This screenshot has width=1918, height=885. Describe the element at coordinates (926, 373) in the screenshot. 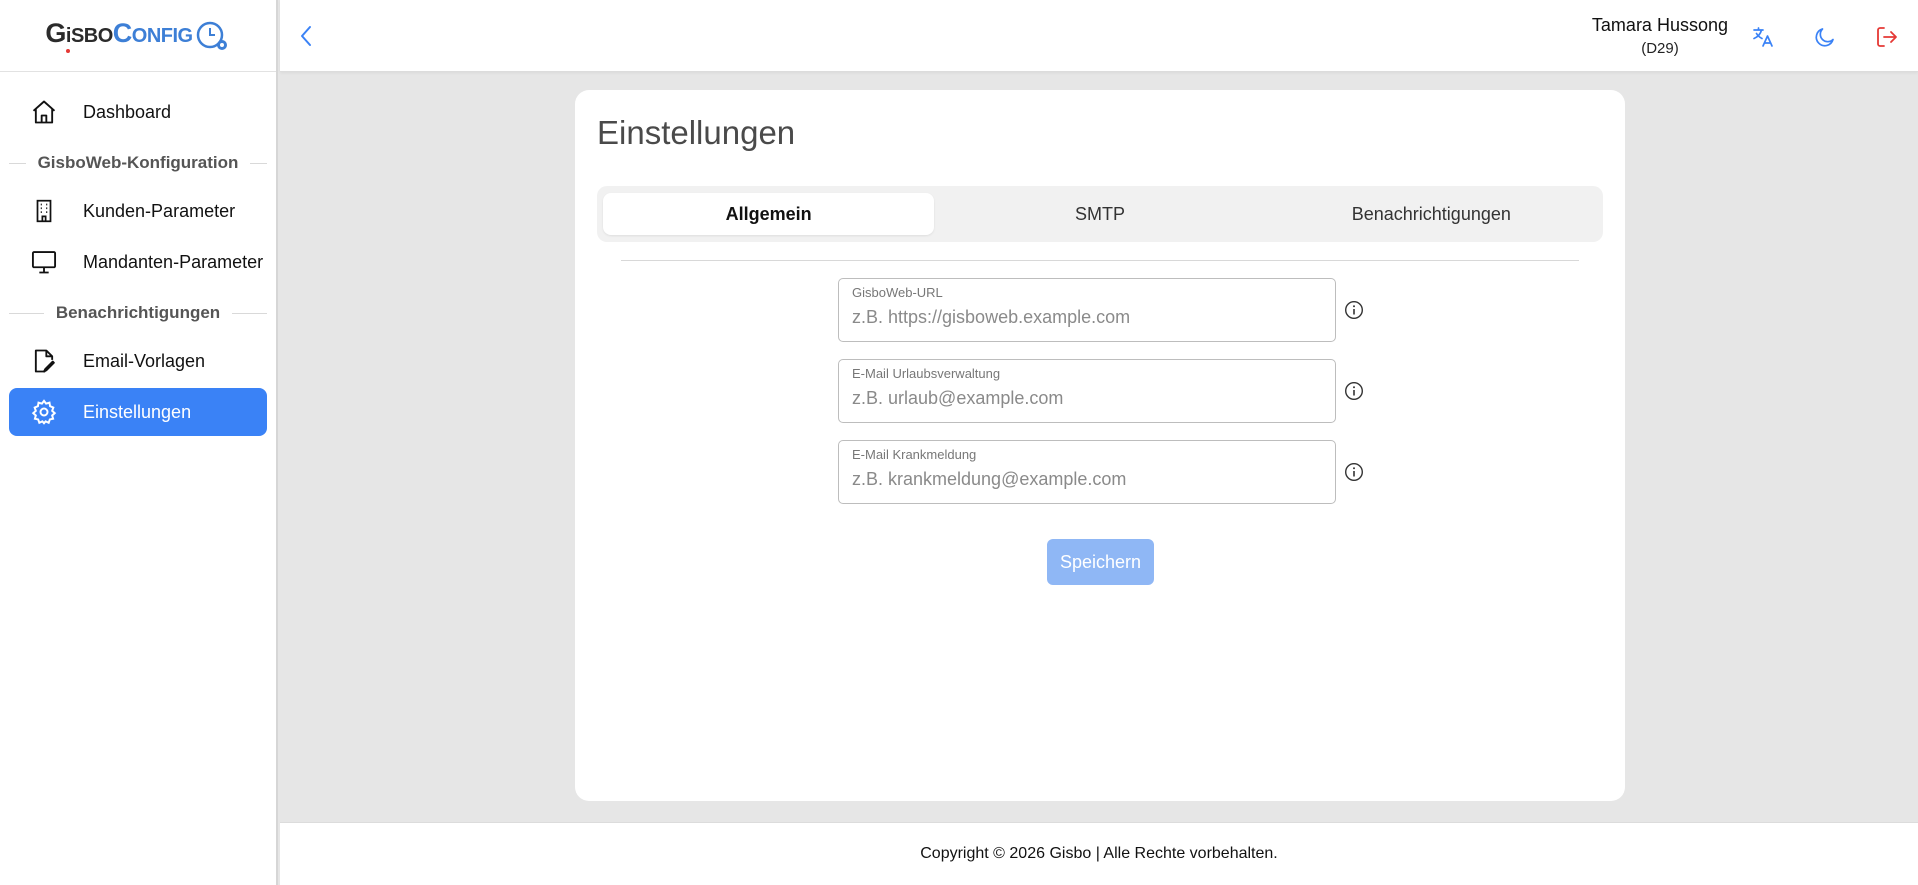

I see `field-label: E-Mail Urlaubsverwaltung` at that location.